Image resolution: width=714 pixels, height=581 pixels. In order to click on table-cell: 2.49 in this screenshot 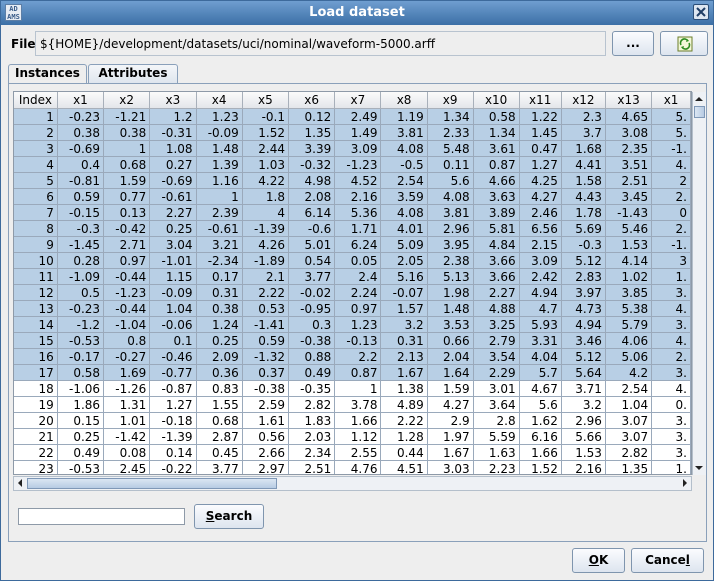, I will do `click(358, 116)`.